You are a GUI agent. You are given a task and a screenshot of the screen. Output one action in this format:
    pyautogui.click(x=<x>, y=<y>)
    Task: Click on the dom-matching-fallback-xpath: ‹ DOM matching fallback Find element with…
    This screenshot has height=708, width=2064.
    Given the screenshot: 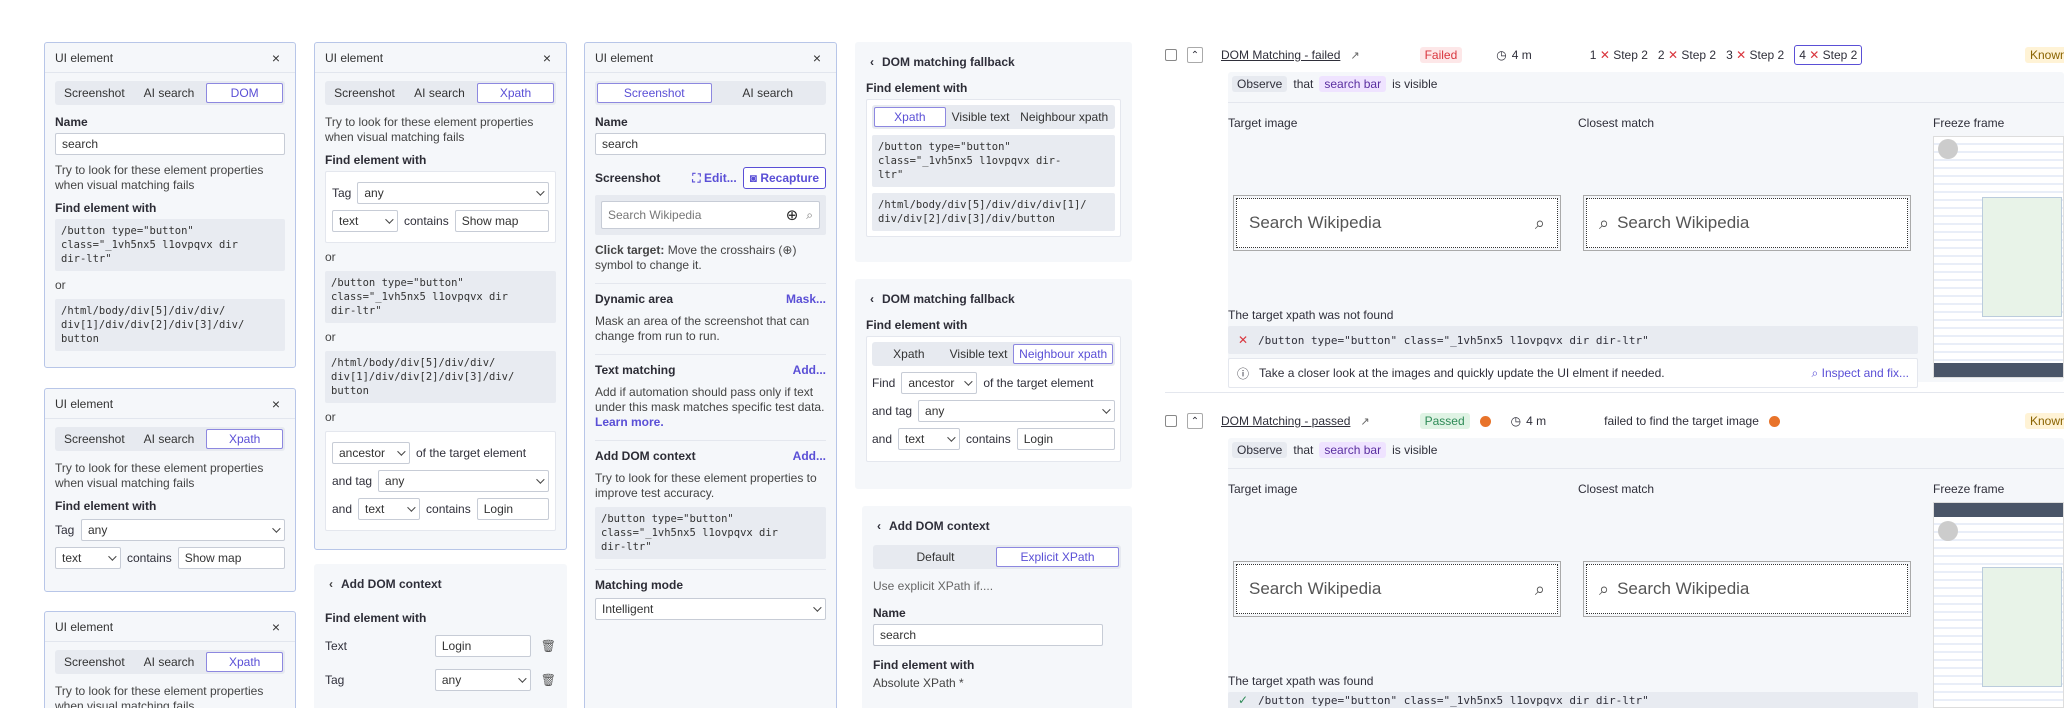 What is the action you would take?
    pyautogui.click(x=993, y=152)
    